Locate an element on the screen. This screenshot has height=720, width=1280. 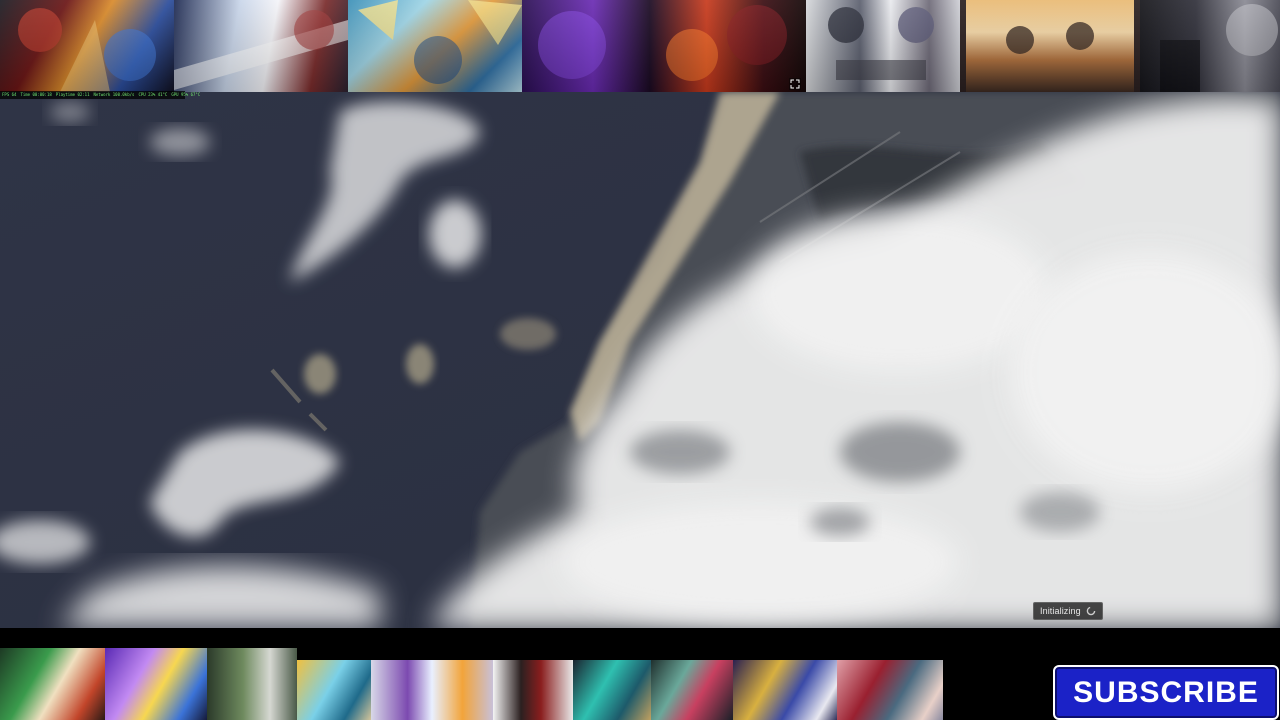
thumbnail-swordsman-teal is located at coordinates (612, 690).